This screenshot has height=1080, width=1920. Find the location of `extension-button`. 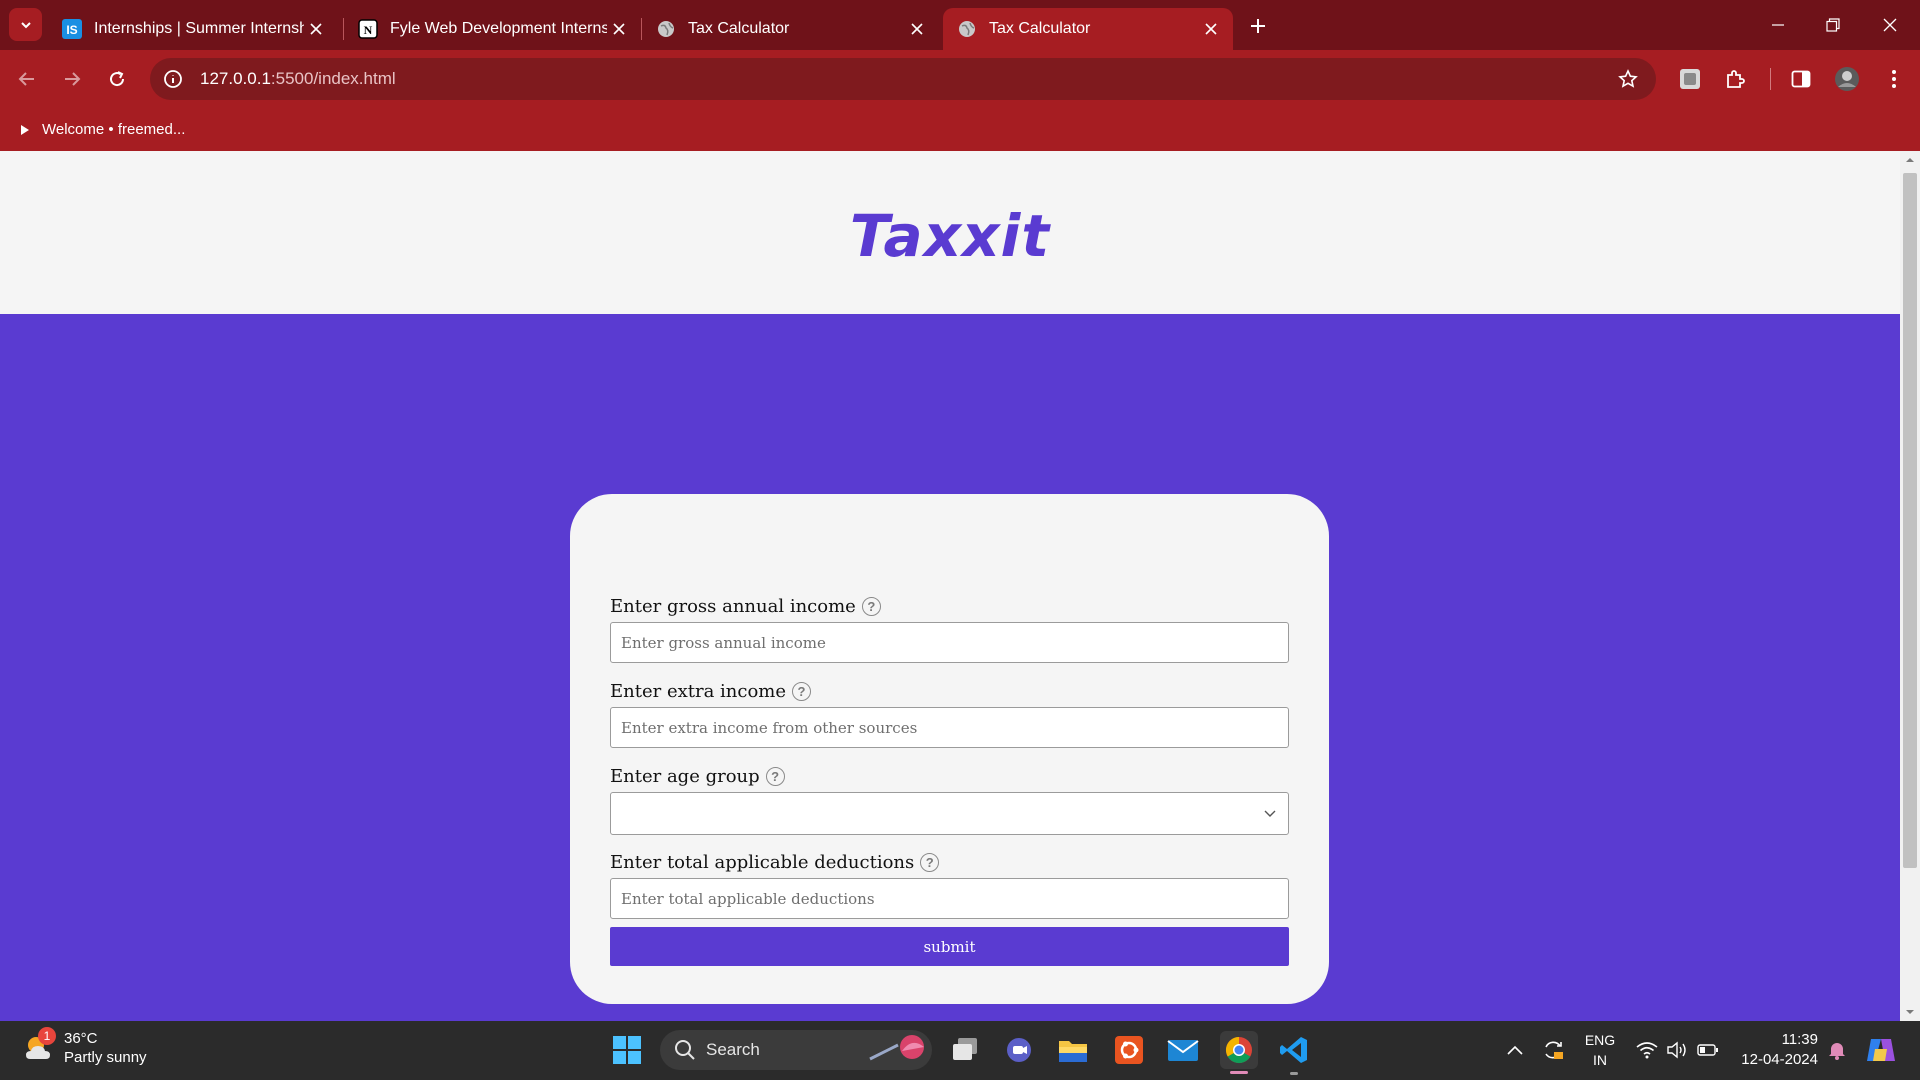

extension-button is located at coordinates (1690, 79).